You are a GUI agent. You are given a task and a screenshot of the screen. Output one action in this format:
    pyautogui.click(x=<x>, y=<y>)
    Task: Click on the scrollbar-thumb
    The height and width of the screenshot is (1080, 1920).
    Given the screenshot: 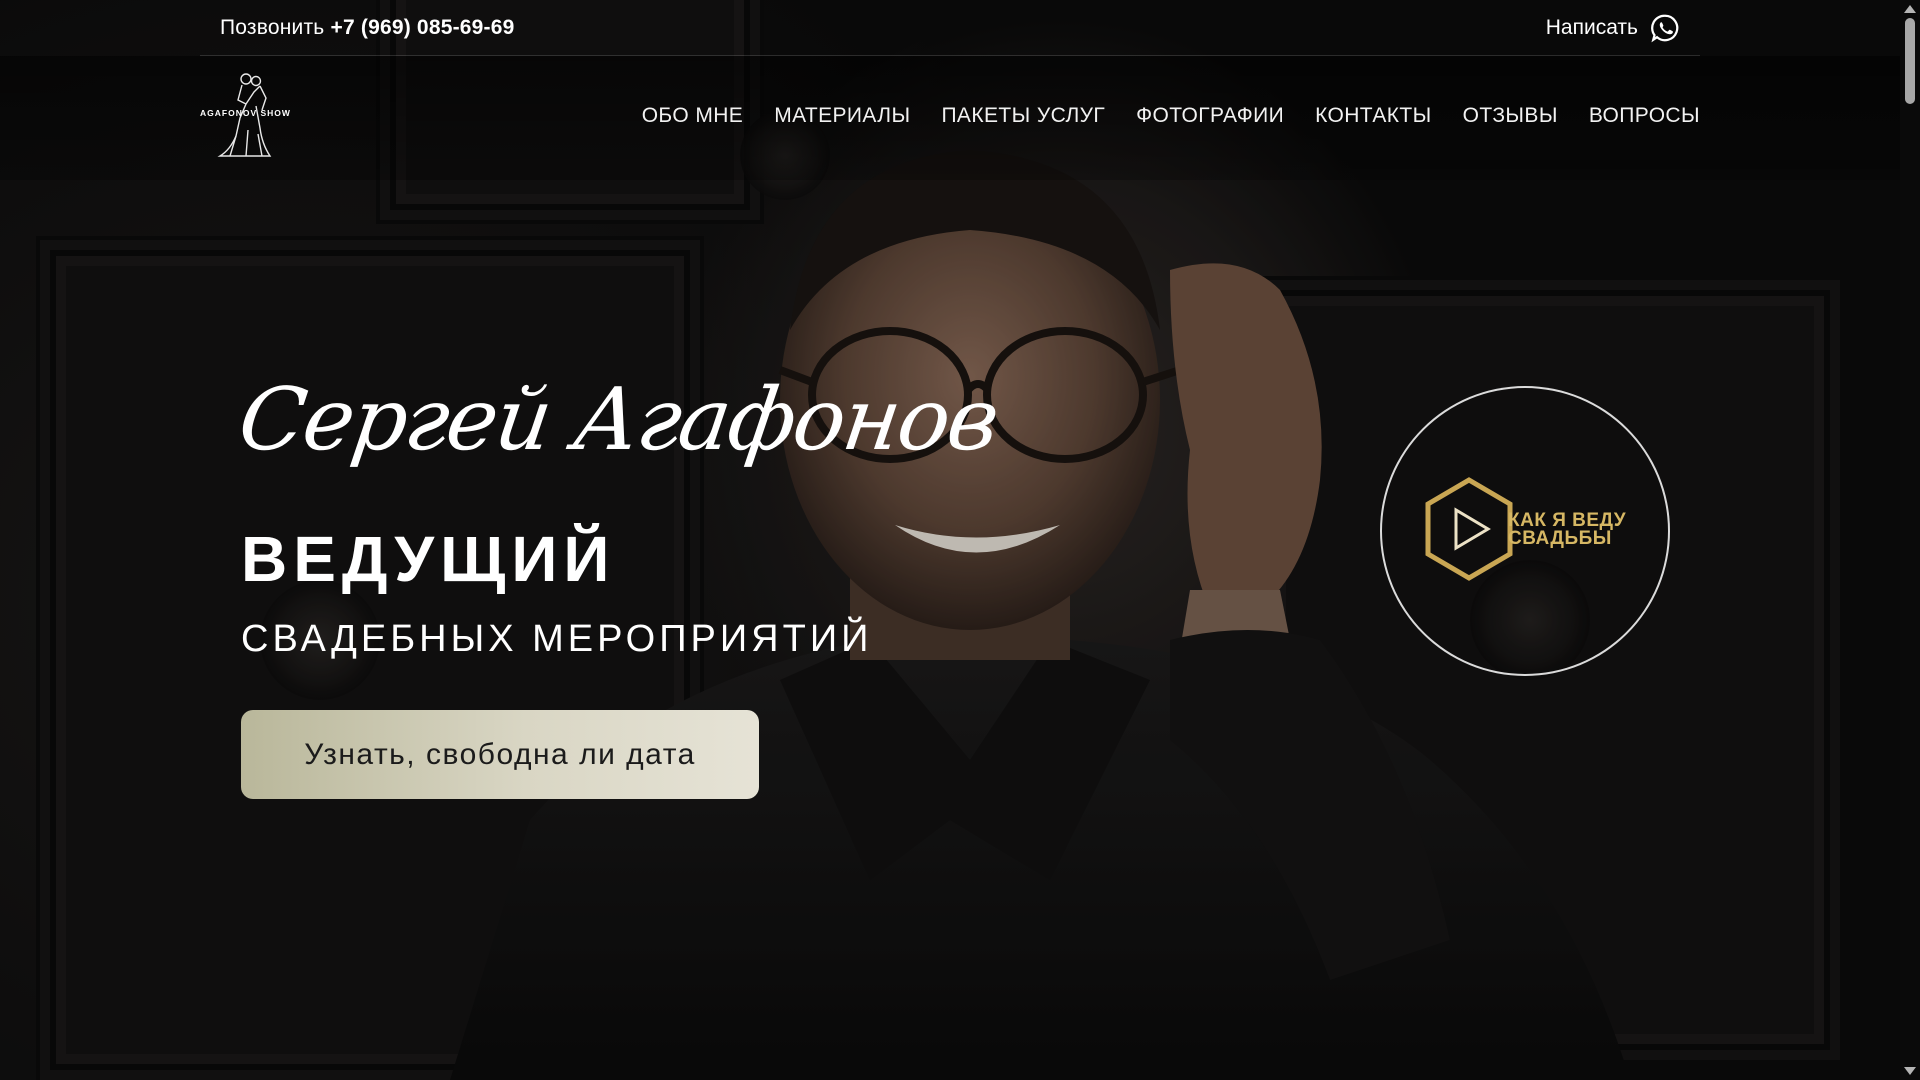 What is the action you would take?
    pyautogui.click(x=1910, y=61)
    